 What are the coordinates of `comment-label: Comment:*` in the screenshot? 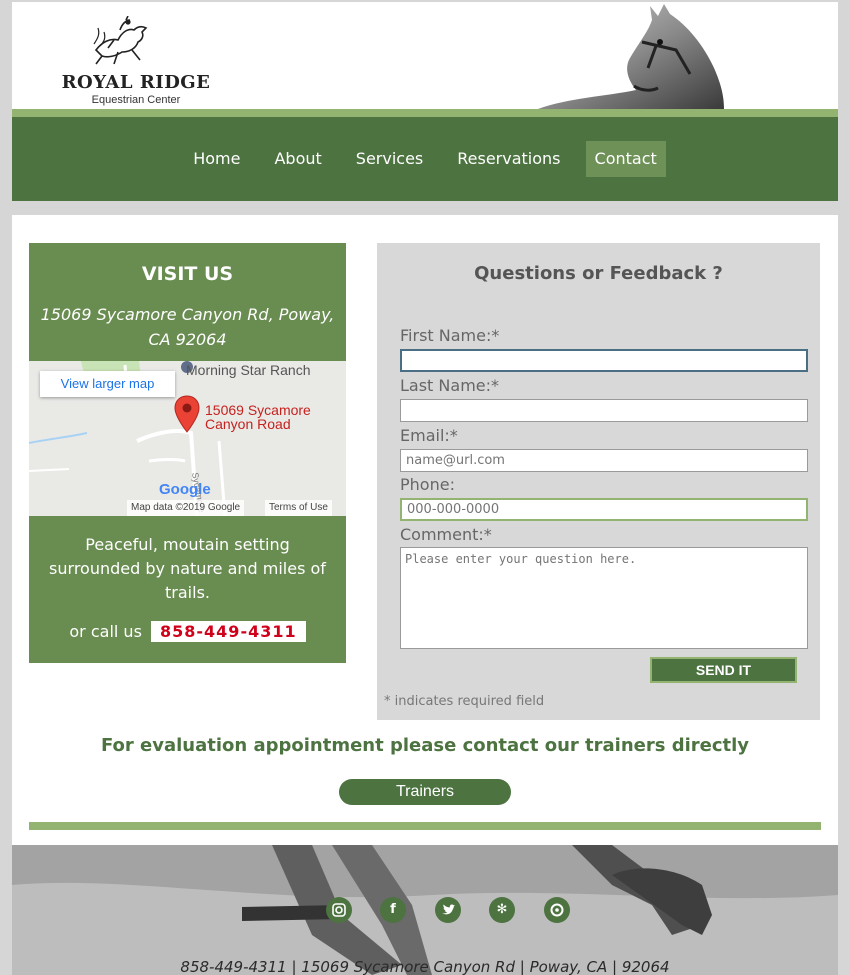 It's located at (446, 534).